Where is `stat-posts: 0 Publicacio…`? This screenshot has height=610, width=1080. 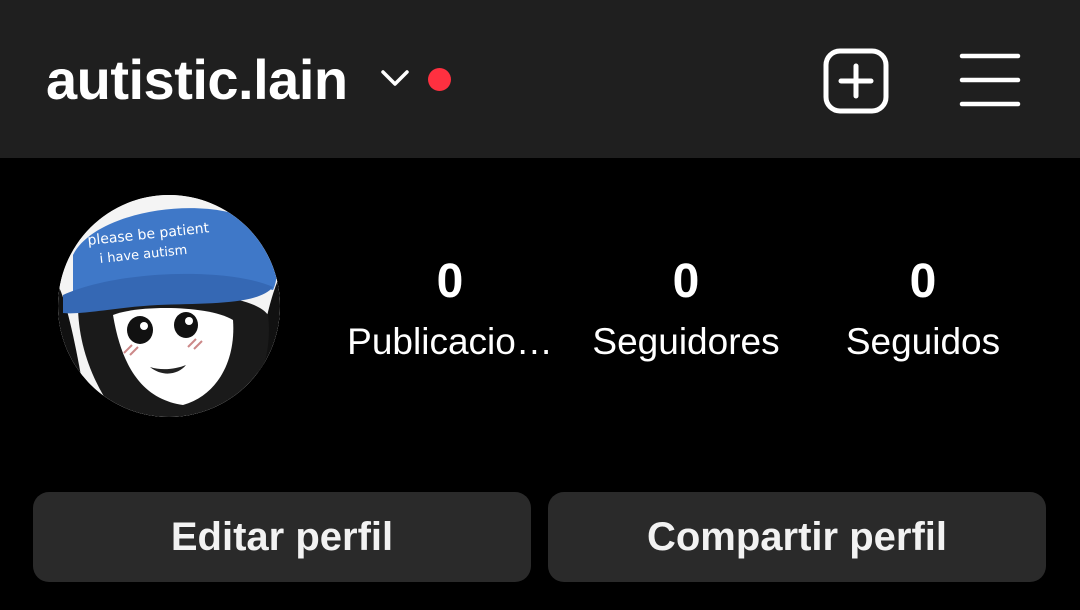
stat-posts: 0 Publicacio… is located at coordinates (450, 309).